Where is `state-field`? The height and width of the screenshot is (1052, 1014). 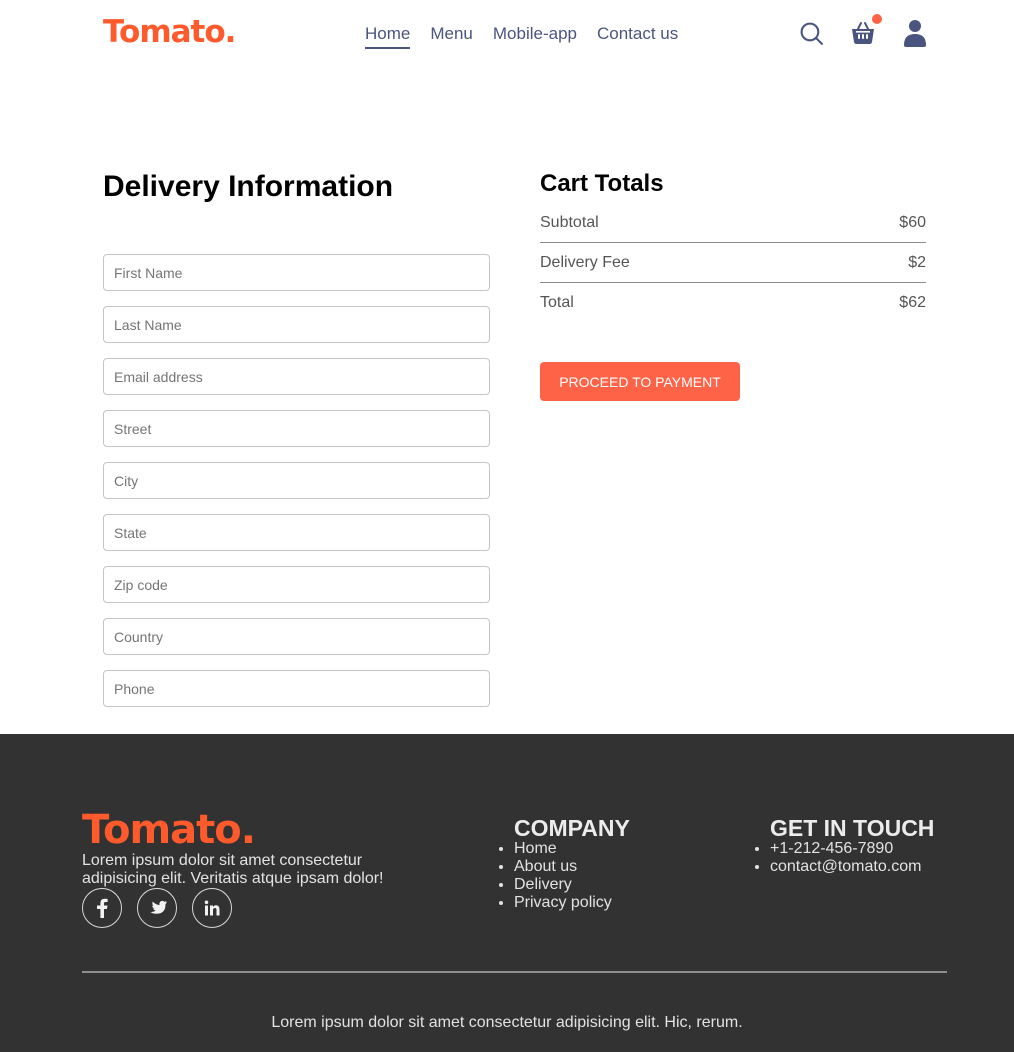
state-field is located at coordinates (296, 532).